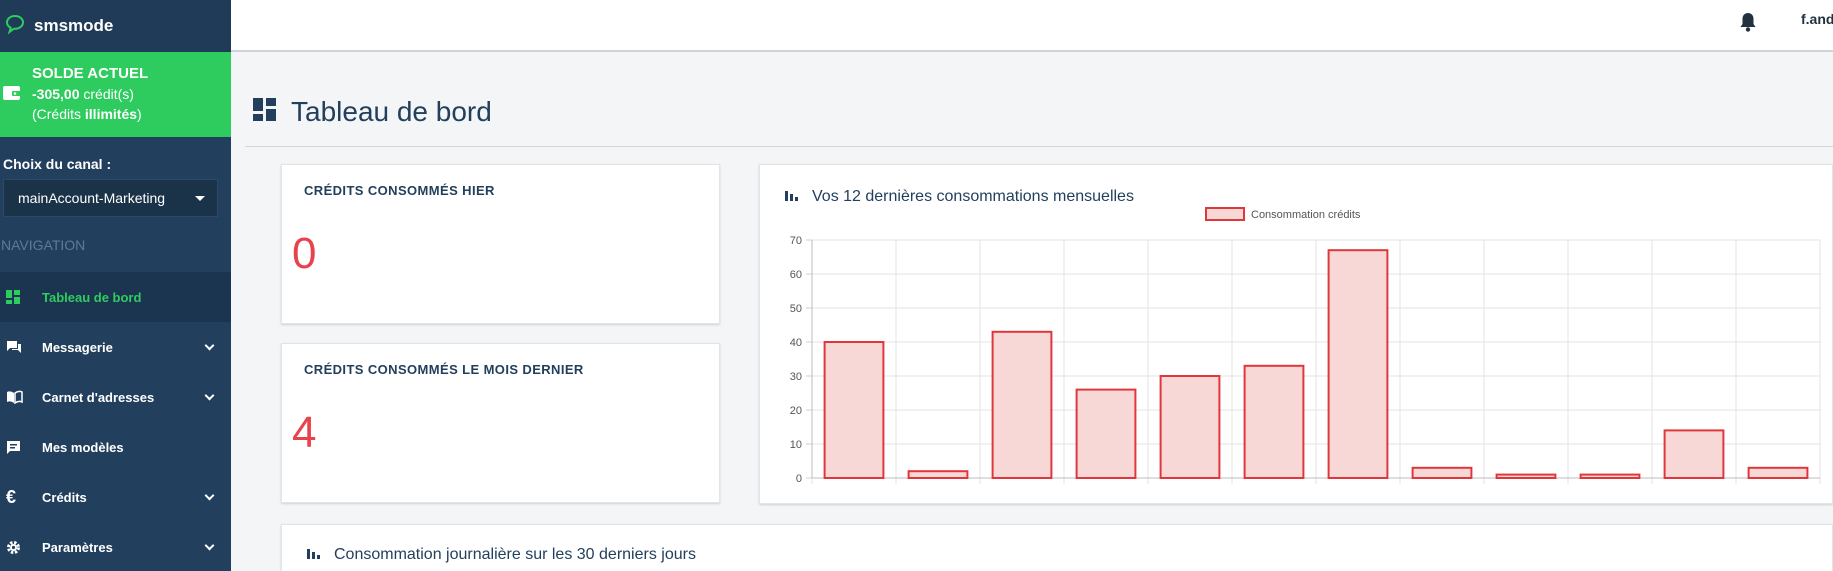 The image size is (1833, 571). Describe the element at coordinates (1039, 146) in the screenshot. I see `title-divider` at that location.